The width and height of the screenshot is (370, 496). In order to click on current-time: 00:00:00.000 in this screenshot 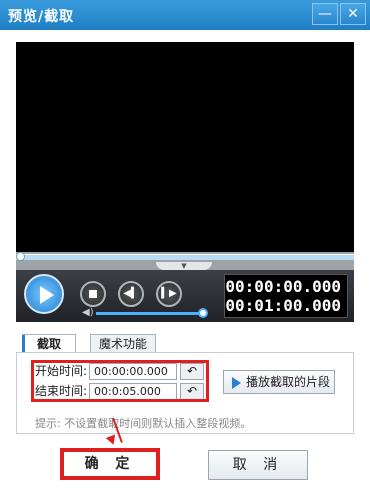, I will do `click(283, 286)`.